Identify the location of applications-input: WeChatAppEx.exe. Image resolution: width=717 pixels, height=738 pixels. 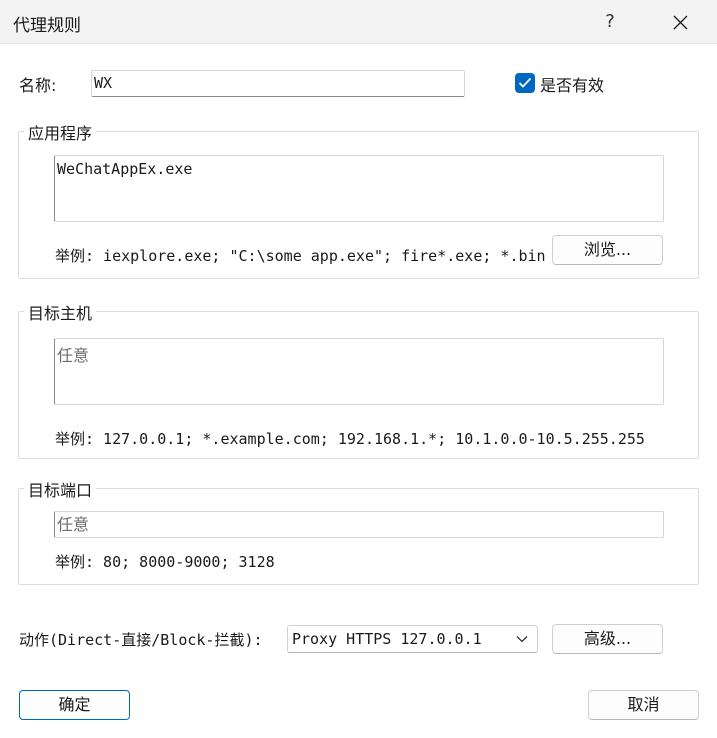
(359, 188).